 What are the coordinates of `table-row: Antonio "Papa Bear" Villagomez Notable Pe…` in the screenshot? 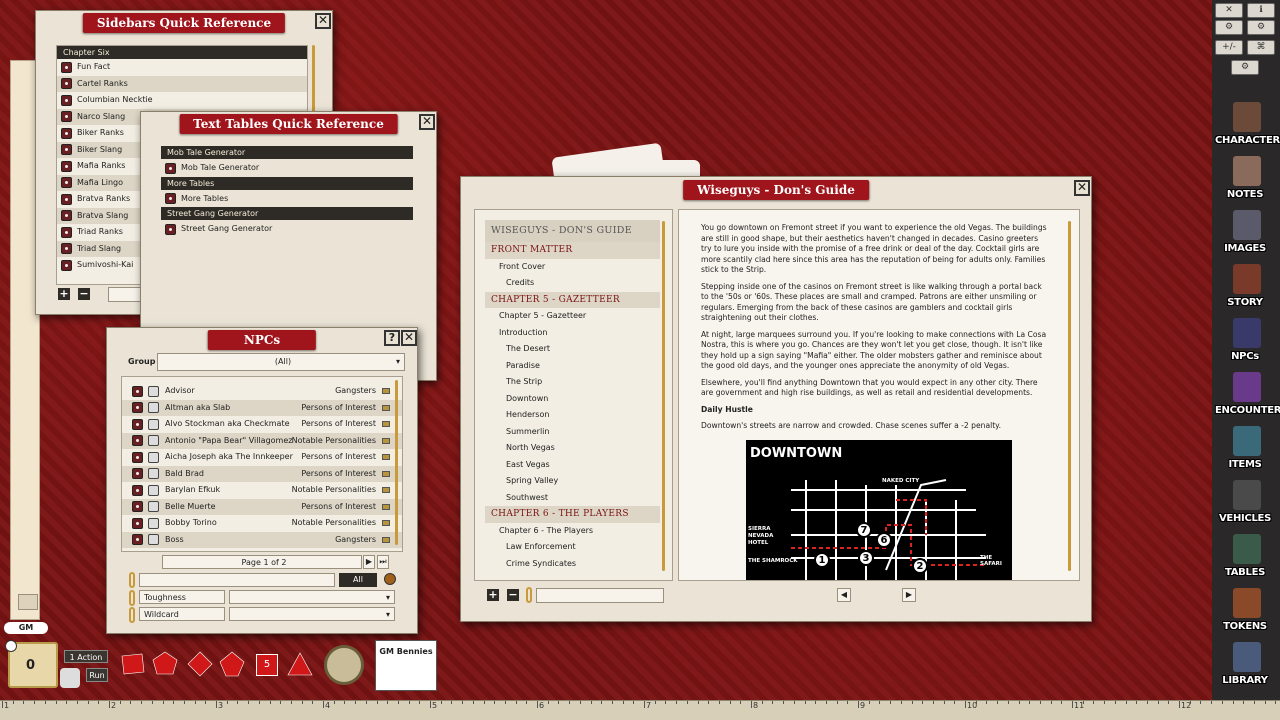 It's located at (262, 440).